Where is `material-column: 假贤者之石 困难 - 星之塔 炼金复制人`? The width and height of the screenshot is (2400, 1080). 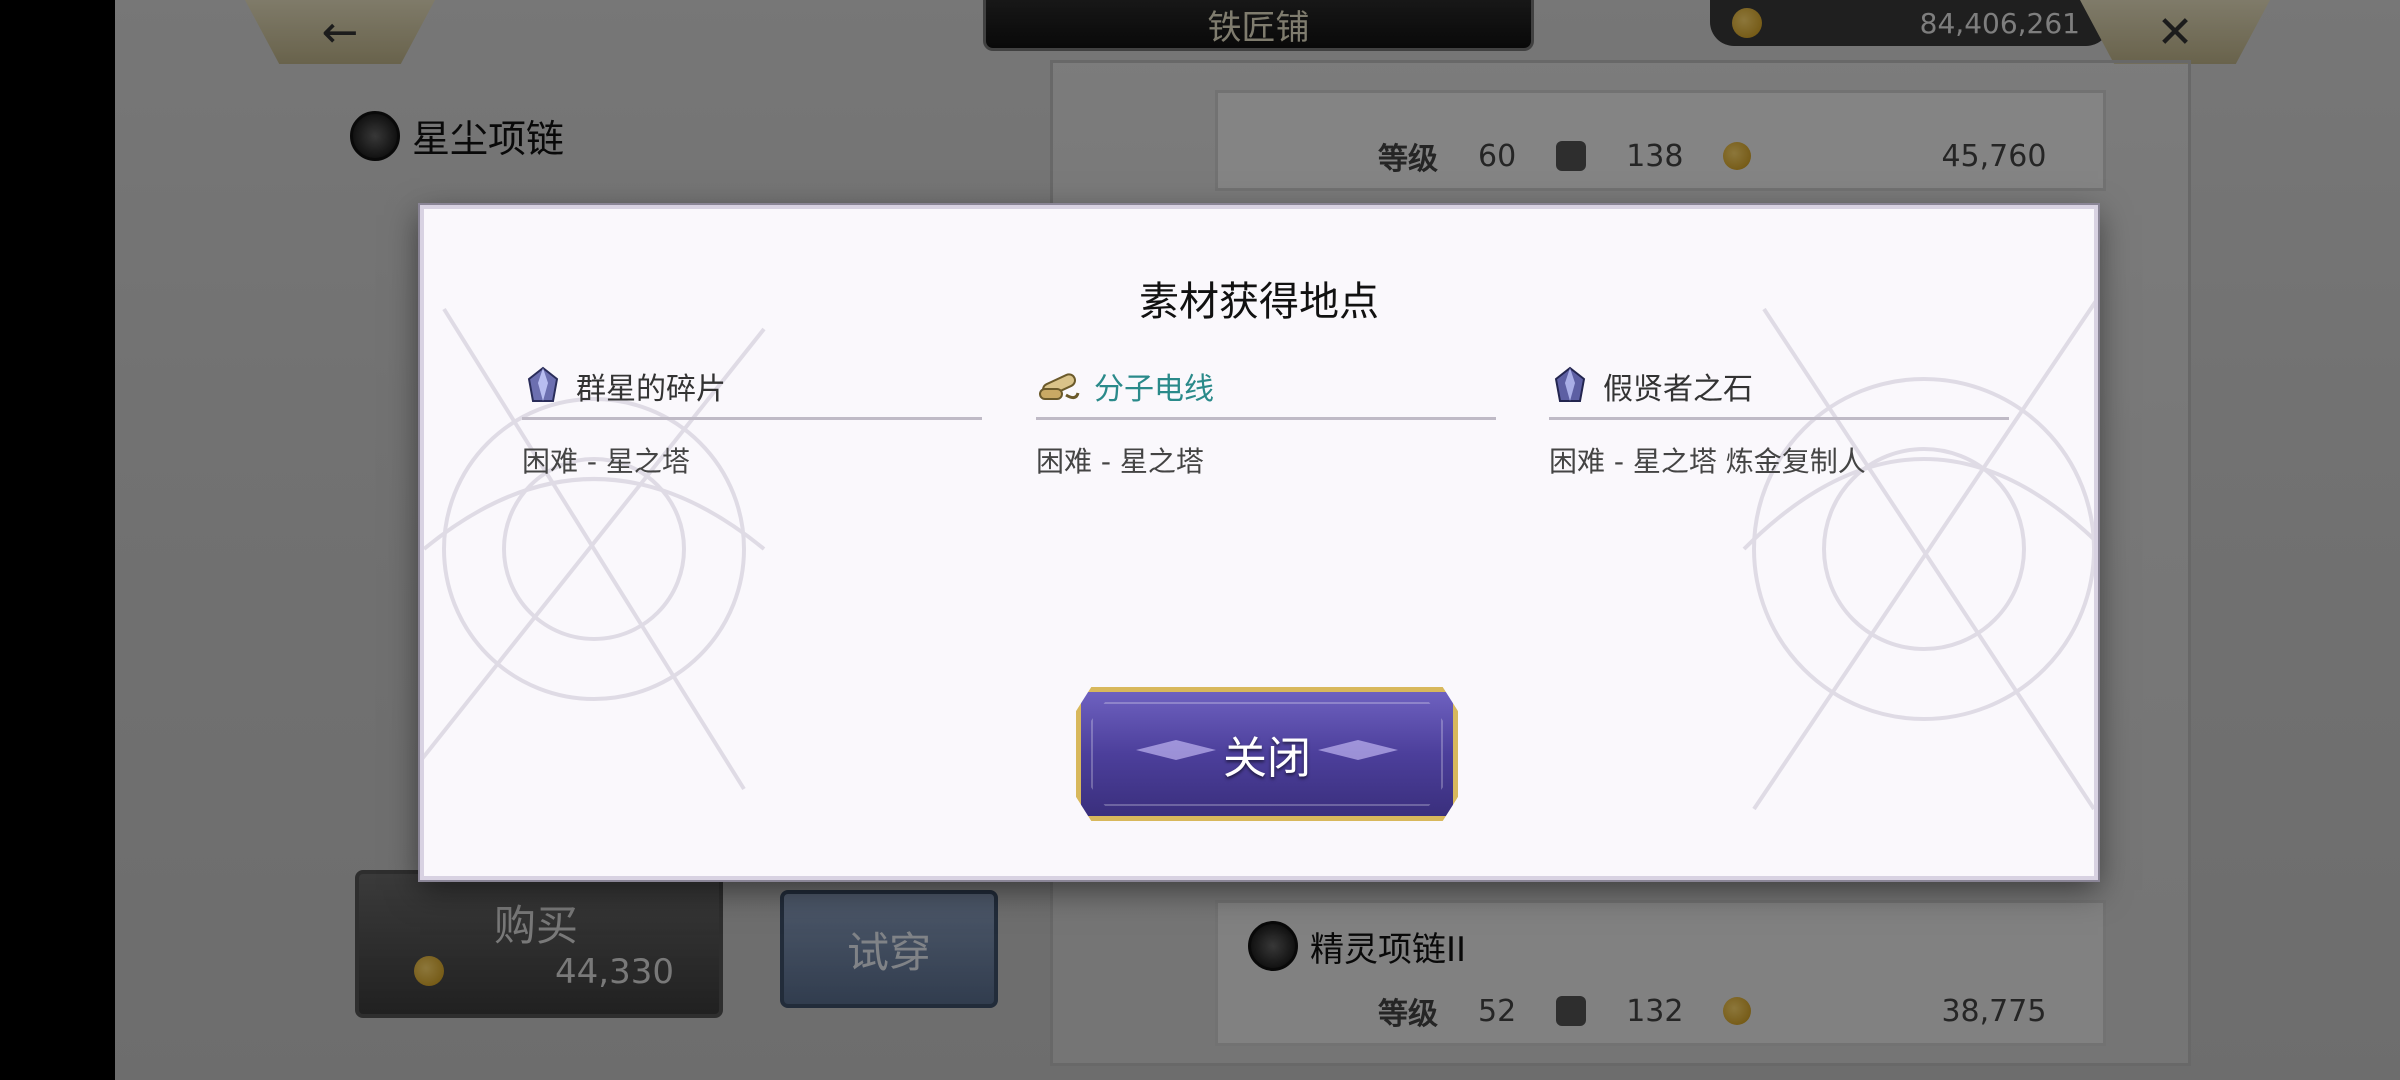 material-column: 假贤者之石 困难 - 星之塔 炼金复制人 is located at coordinates (1779, 420).